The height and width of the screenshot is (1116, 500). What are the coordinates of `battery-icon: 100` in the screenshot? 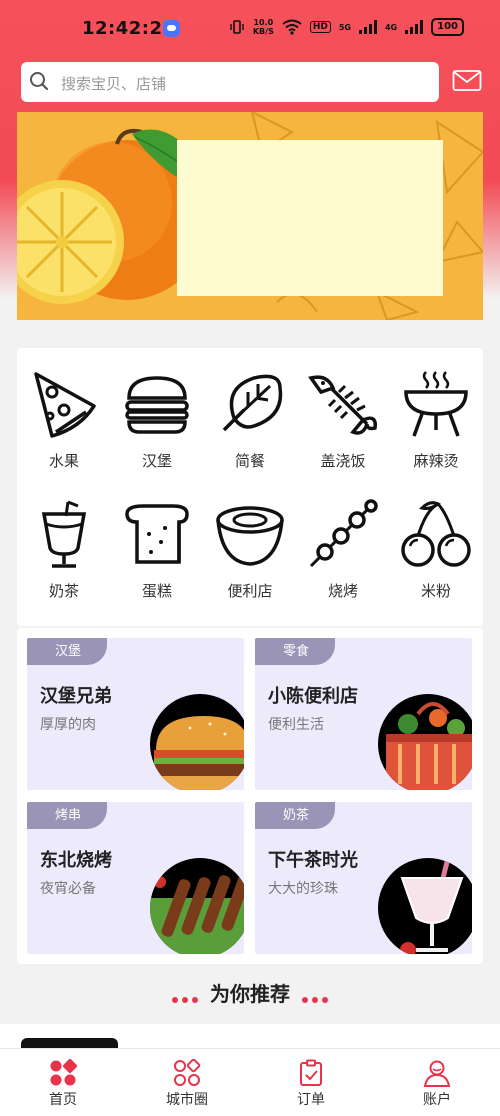 It's located at (447, 27).